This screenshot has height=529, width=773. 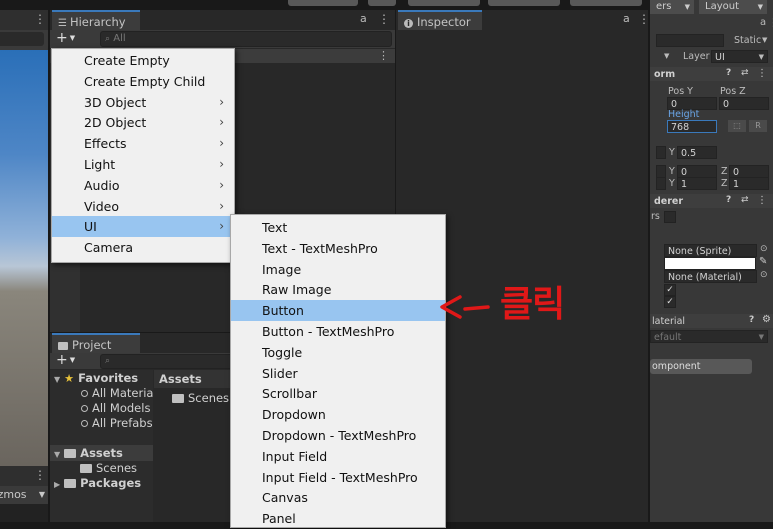 I want to click on scene-row-more-icon: ⋮, so click(x=383, y=55).